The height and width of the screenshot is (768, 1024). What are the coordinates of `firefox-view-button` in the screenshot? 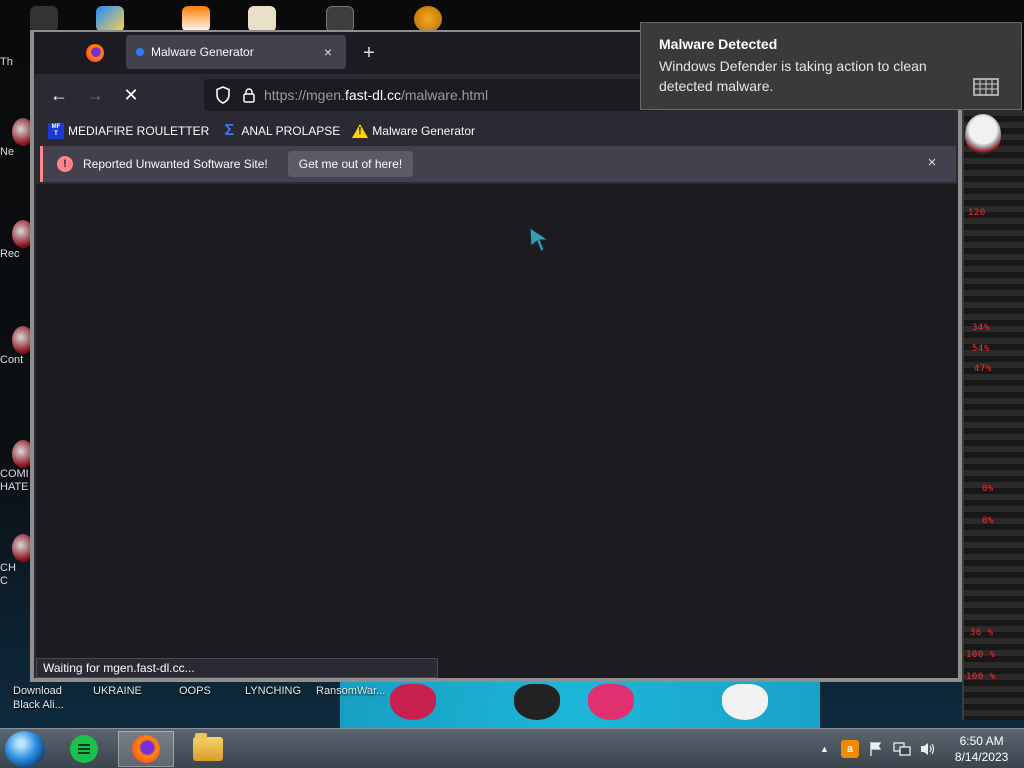 It's located at (95, 53).